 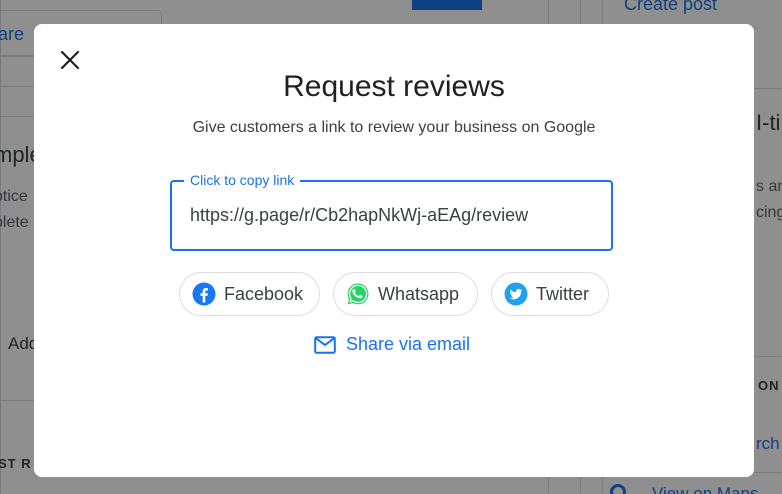 I want to click on share-twitter-button: Twitter, so click(x=550, y=294).